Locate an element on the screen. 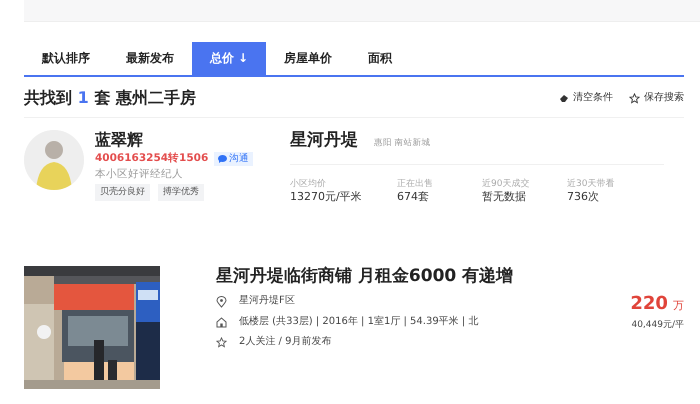  community-location: 惠阳 南站新城 is located at coordinates (402, 143).